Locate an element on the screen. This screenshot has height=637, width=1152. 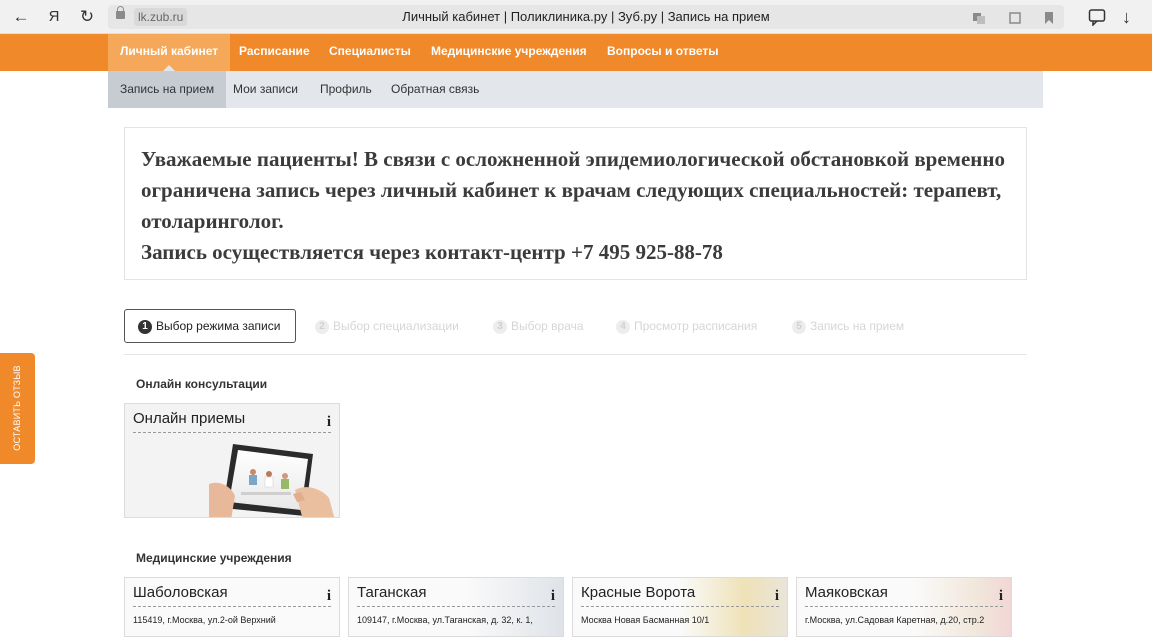
clinic-address: Москва Новая Басманная 10/1 is located at coordinates (645, 620).